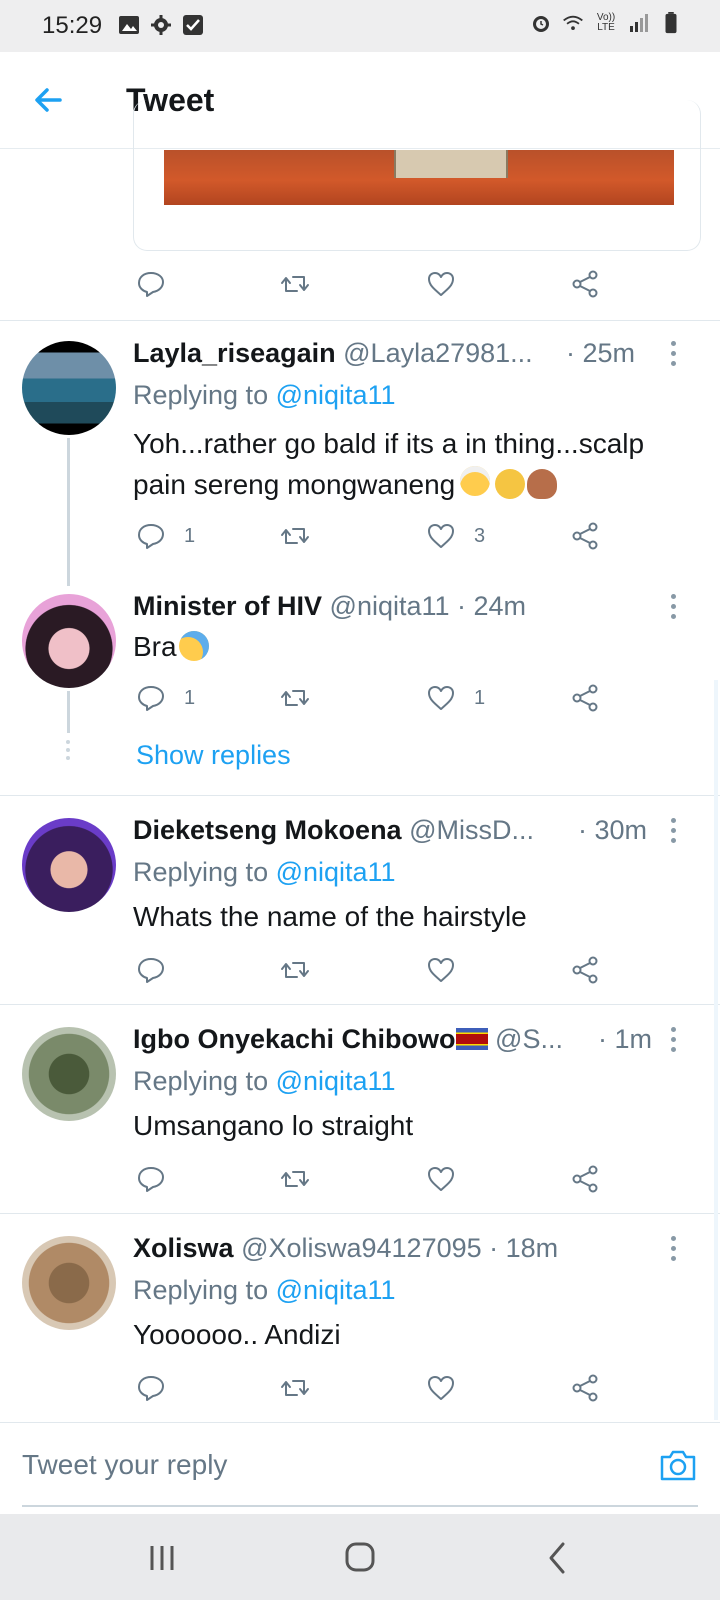 The height and width of the screenshot is (1600, 720). I want to click on wifi-icon, so click(573, 22).